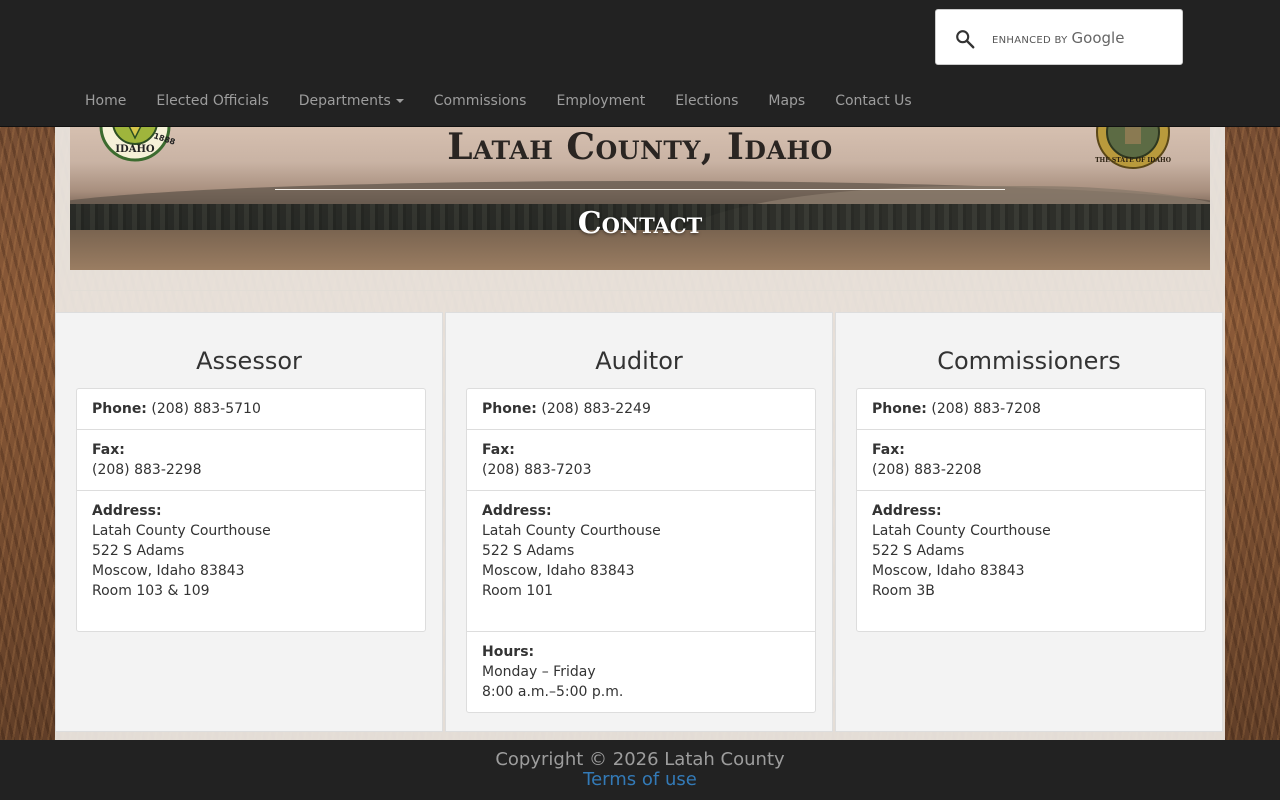  Describe the element at coordinates (251, 409) in the screenshot. I see `phone-row: Phone: (208) 883-5710` at that location.